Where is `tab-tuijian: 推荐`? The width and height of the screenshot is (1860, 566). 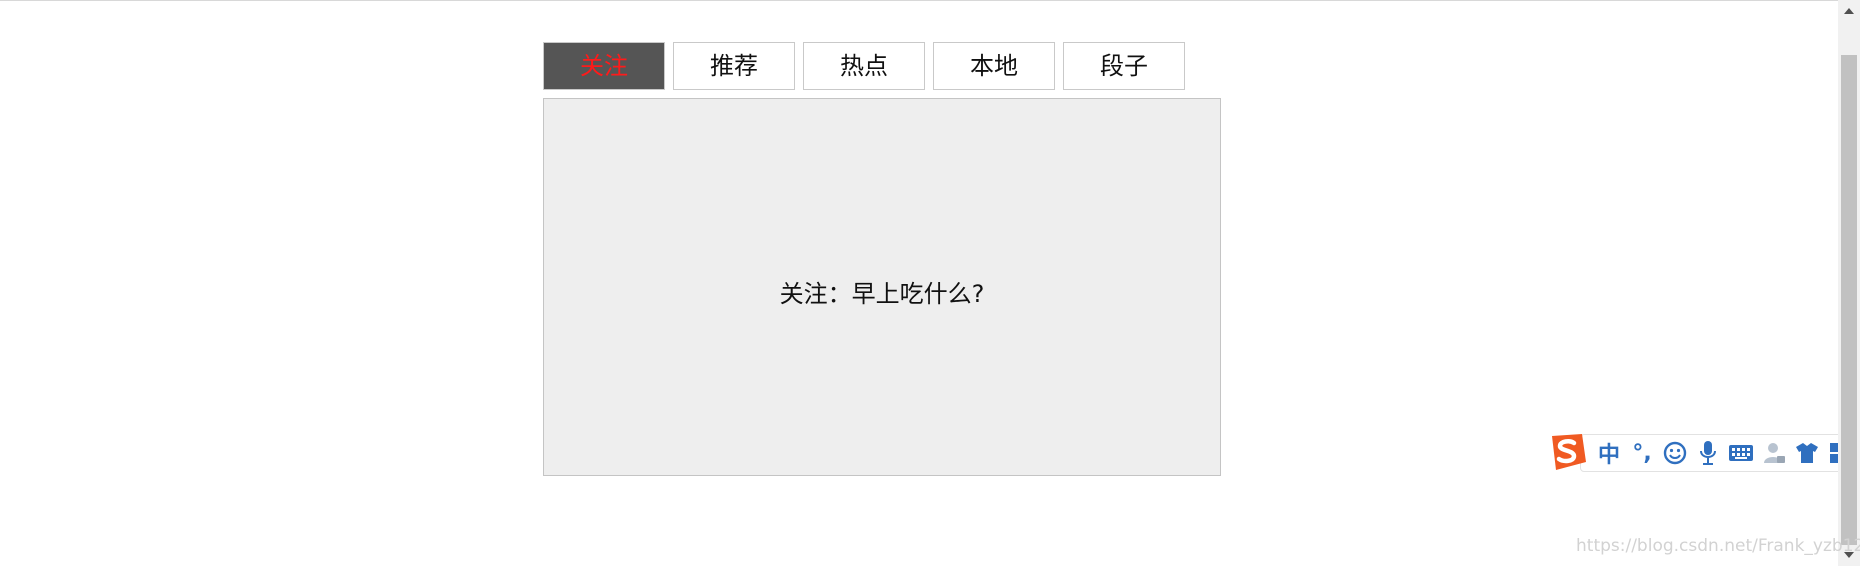 tab-tuijian: 推荐 is located at coordinates (734, 66).